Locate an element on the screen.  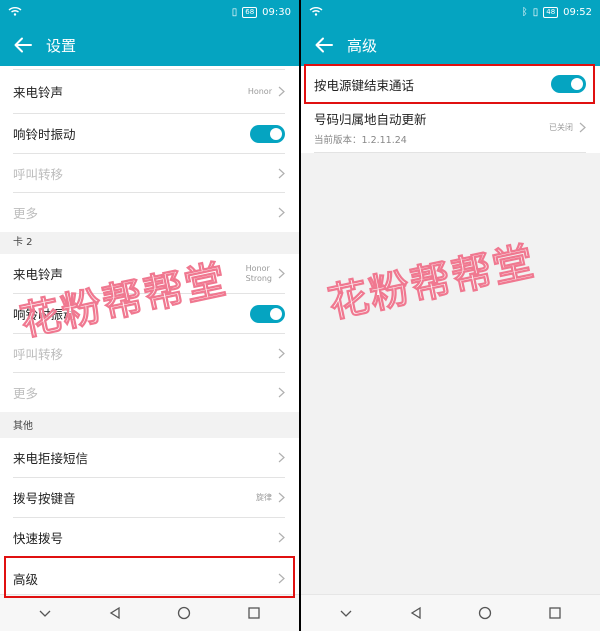
section-header-card2: 卡 2 is located at coordinates (149, 243).